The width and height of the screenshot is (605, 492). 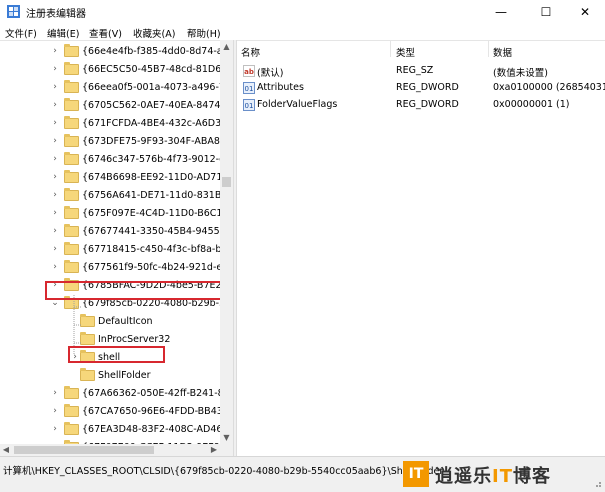 I want to click on highlight-clsid-key, so click(x=134, y=290).